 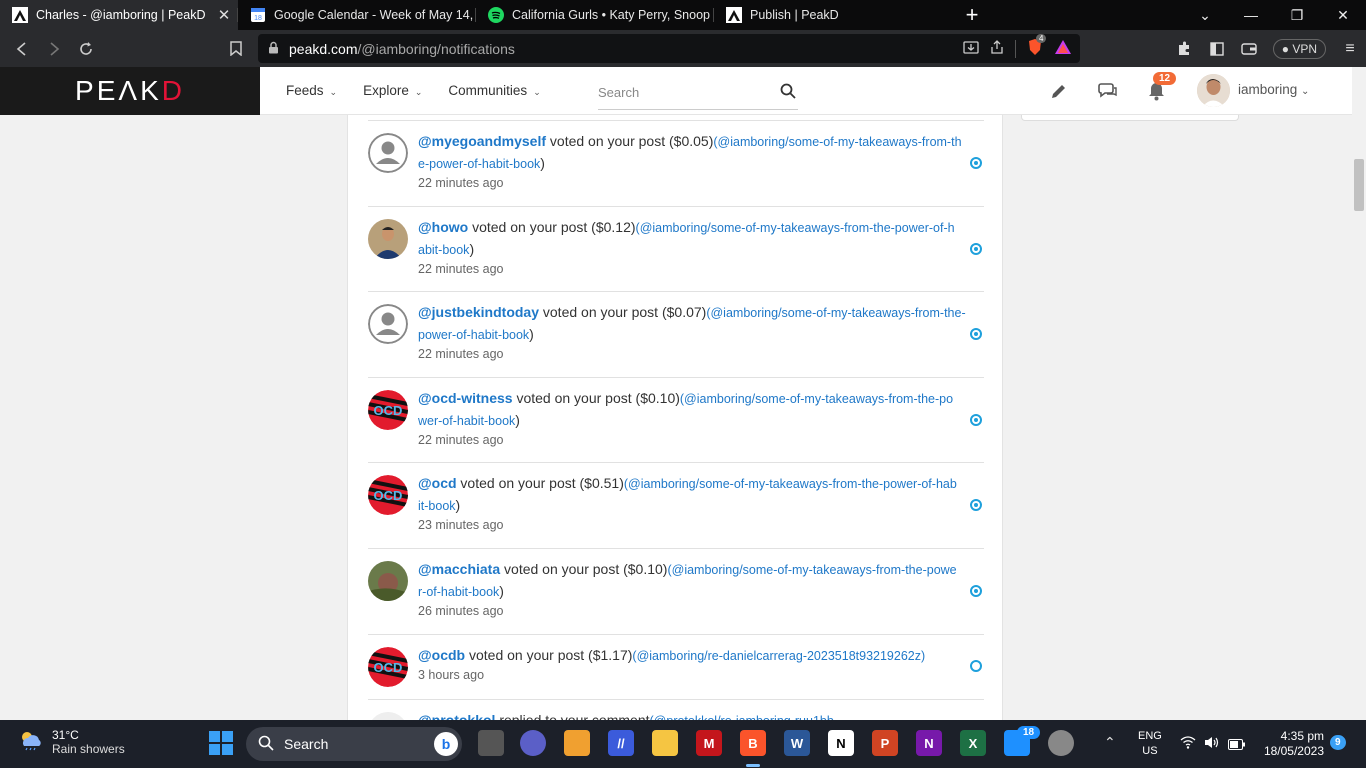 What do you see at coordinates (1156, 94) in the screenshot?
I see `bell-icon` at bounding box center [1156, 94].